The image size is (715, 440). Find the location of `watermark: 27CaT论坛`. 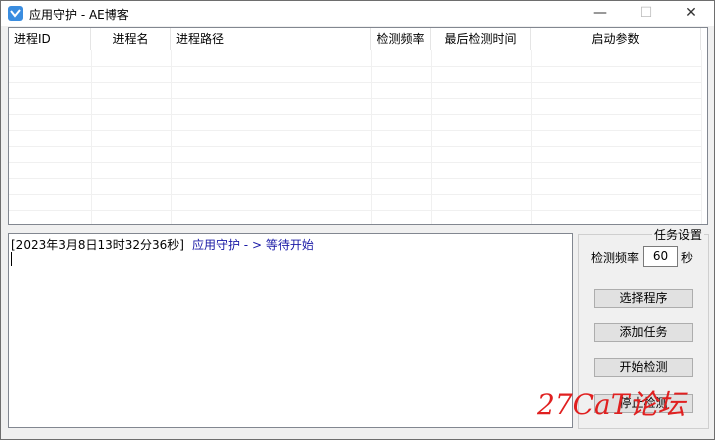

watermark: 27CaT论坛 is located at coordinates (611, 404).